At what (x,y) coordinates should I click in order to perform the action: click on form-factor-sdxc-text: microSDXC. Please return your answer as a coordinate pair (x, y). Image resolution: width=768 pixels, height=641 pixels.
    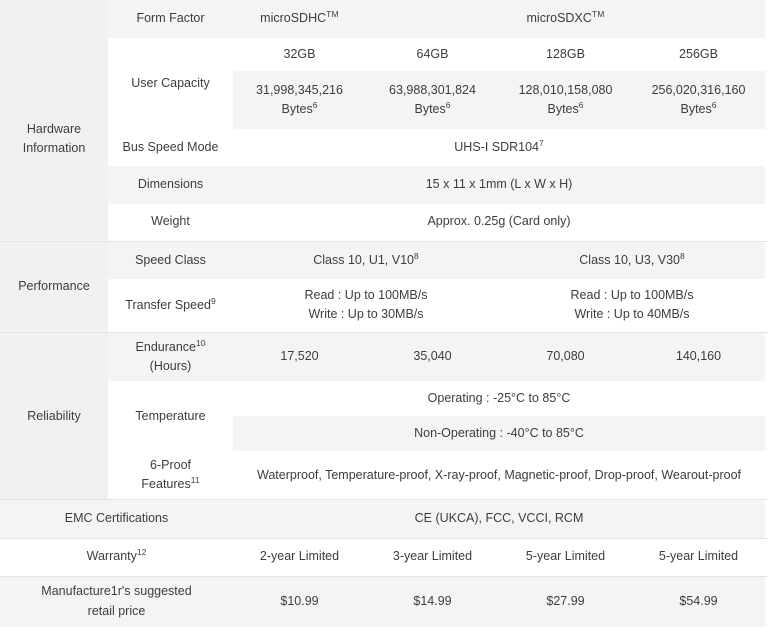
    Looking at the image, I should click on (559, 18).